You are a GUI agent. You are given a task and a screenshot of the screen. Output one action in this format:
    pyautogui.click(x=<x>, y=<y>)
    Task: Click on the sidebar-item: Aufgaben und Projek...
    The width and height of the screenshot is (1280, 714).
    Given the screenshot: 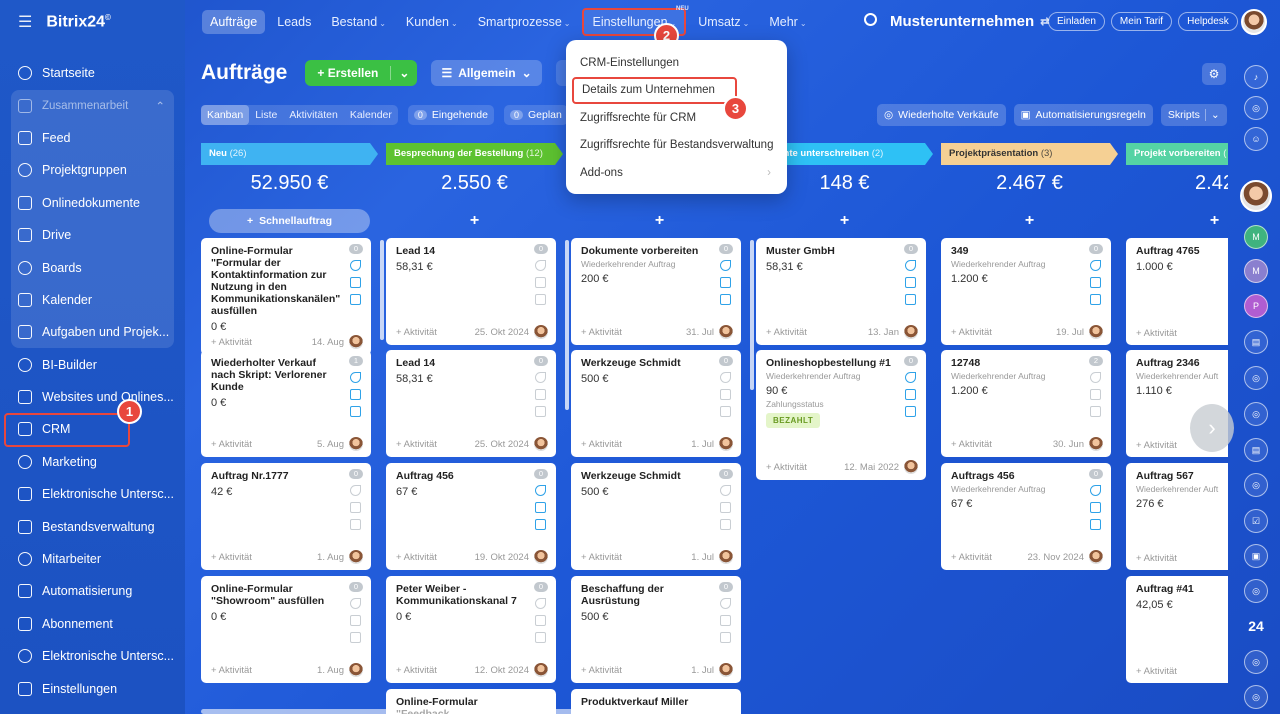 What is the action you would take?
    pyautogui.click(x=92, y=332)
    